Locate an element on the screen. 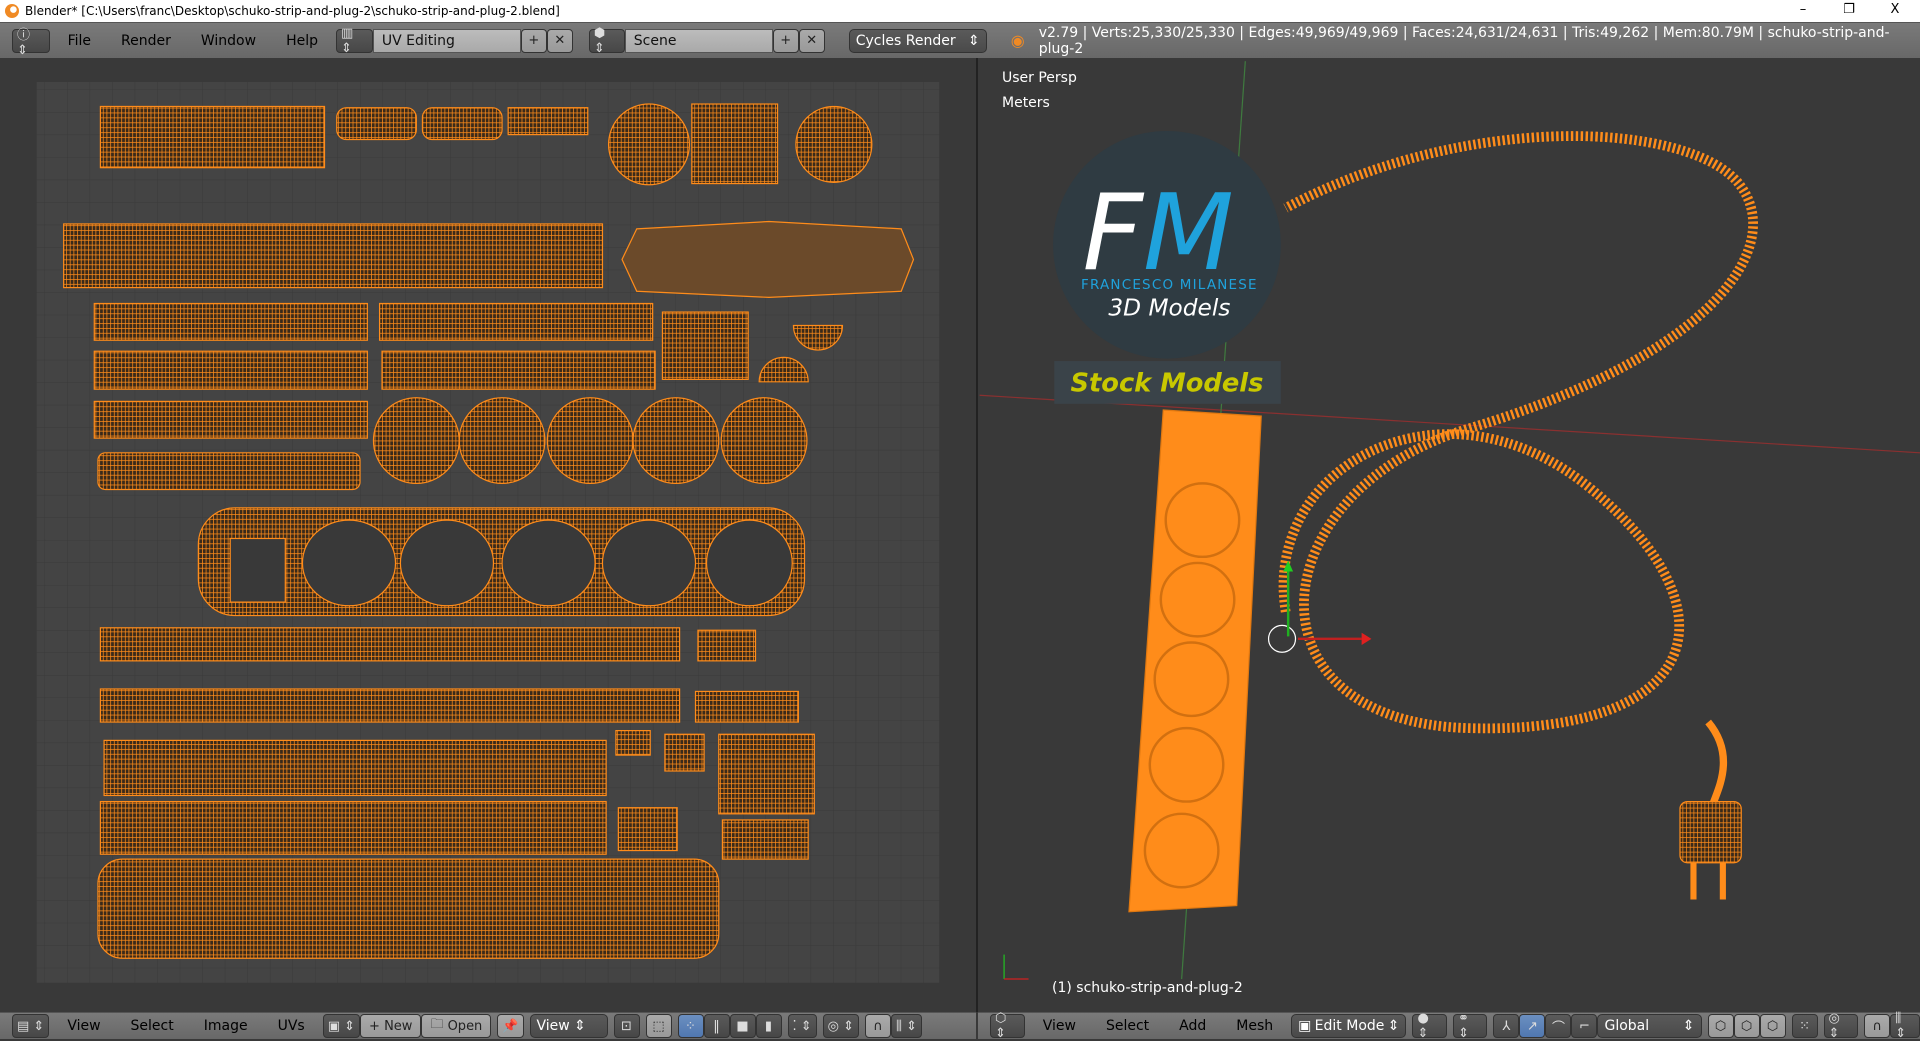  edge-mode-icon: ⬡ is located at coordinates (1746, 1026).